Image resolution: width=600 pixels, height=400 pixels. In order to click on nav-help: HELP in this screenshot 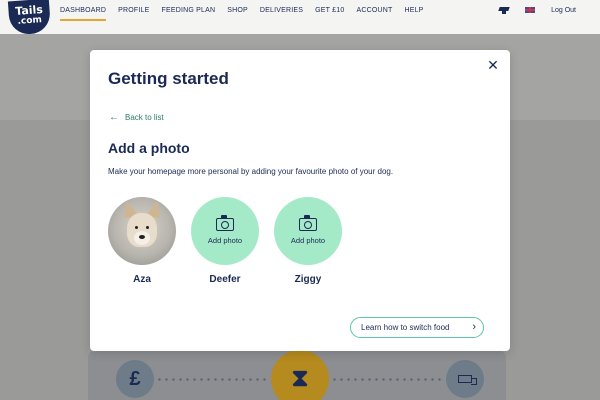, I will do `click(413, 14)`.